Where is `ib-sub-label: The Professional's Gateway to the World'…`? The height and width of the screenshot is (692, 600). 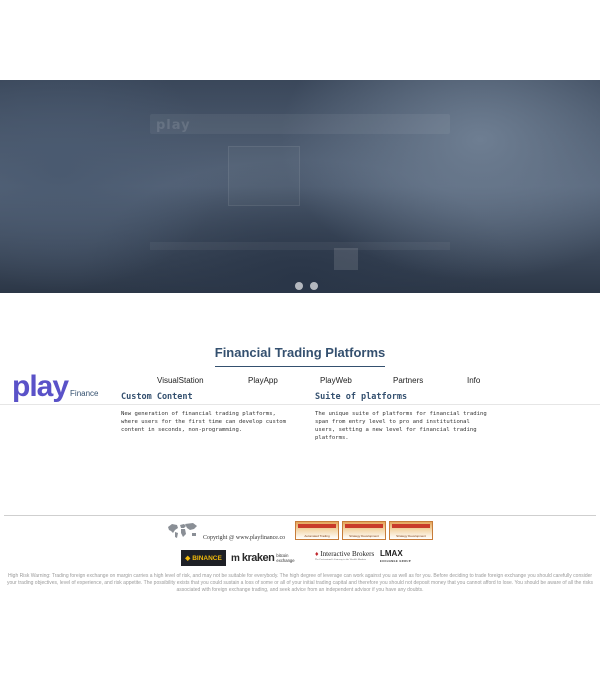
ib-sub-label: The Professional's Gateway to the World'… is located at coordinates (341, 559).